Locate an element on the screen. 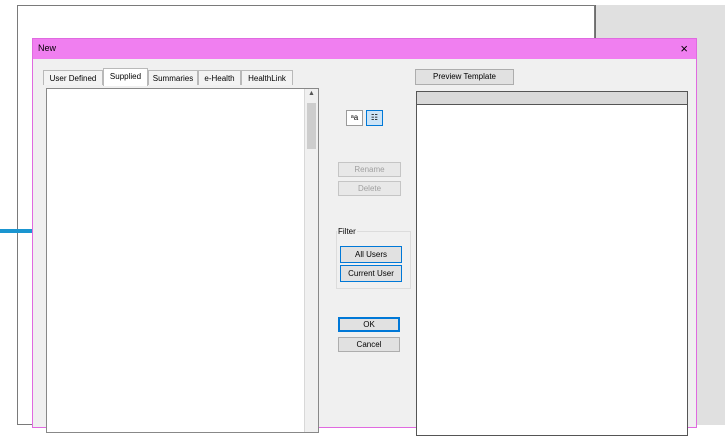  tab-user-defined: User Defined is located at coordinates (73, 77).